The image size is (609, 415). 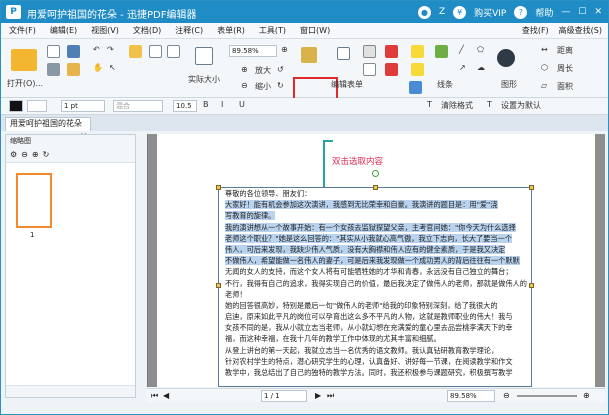 I want to click on edit-form-icon, so click(x=343, y=53).